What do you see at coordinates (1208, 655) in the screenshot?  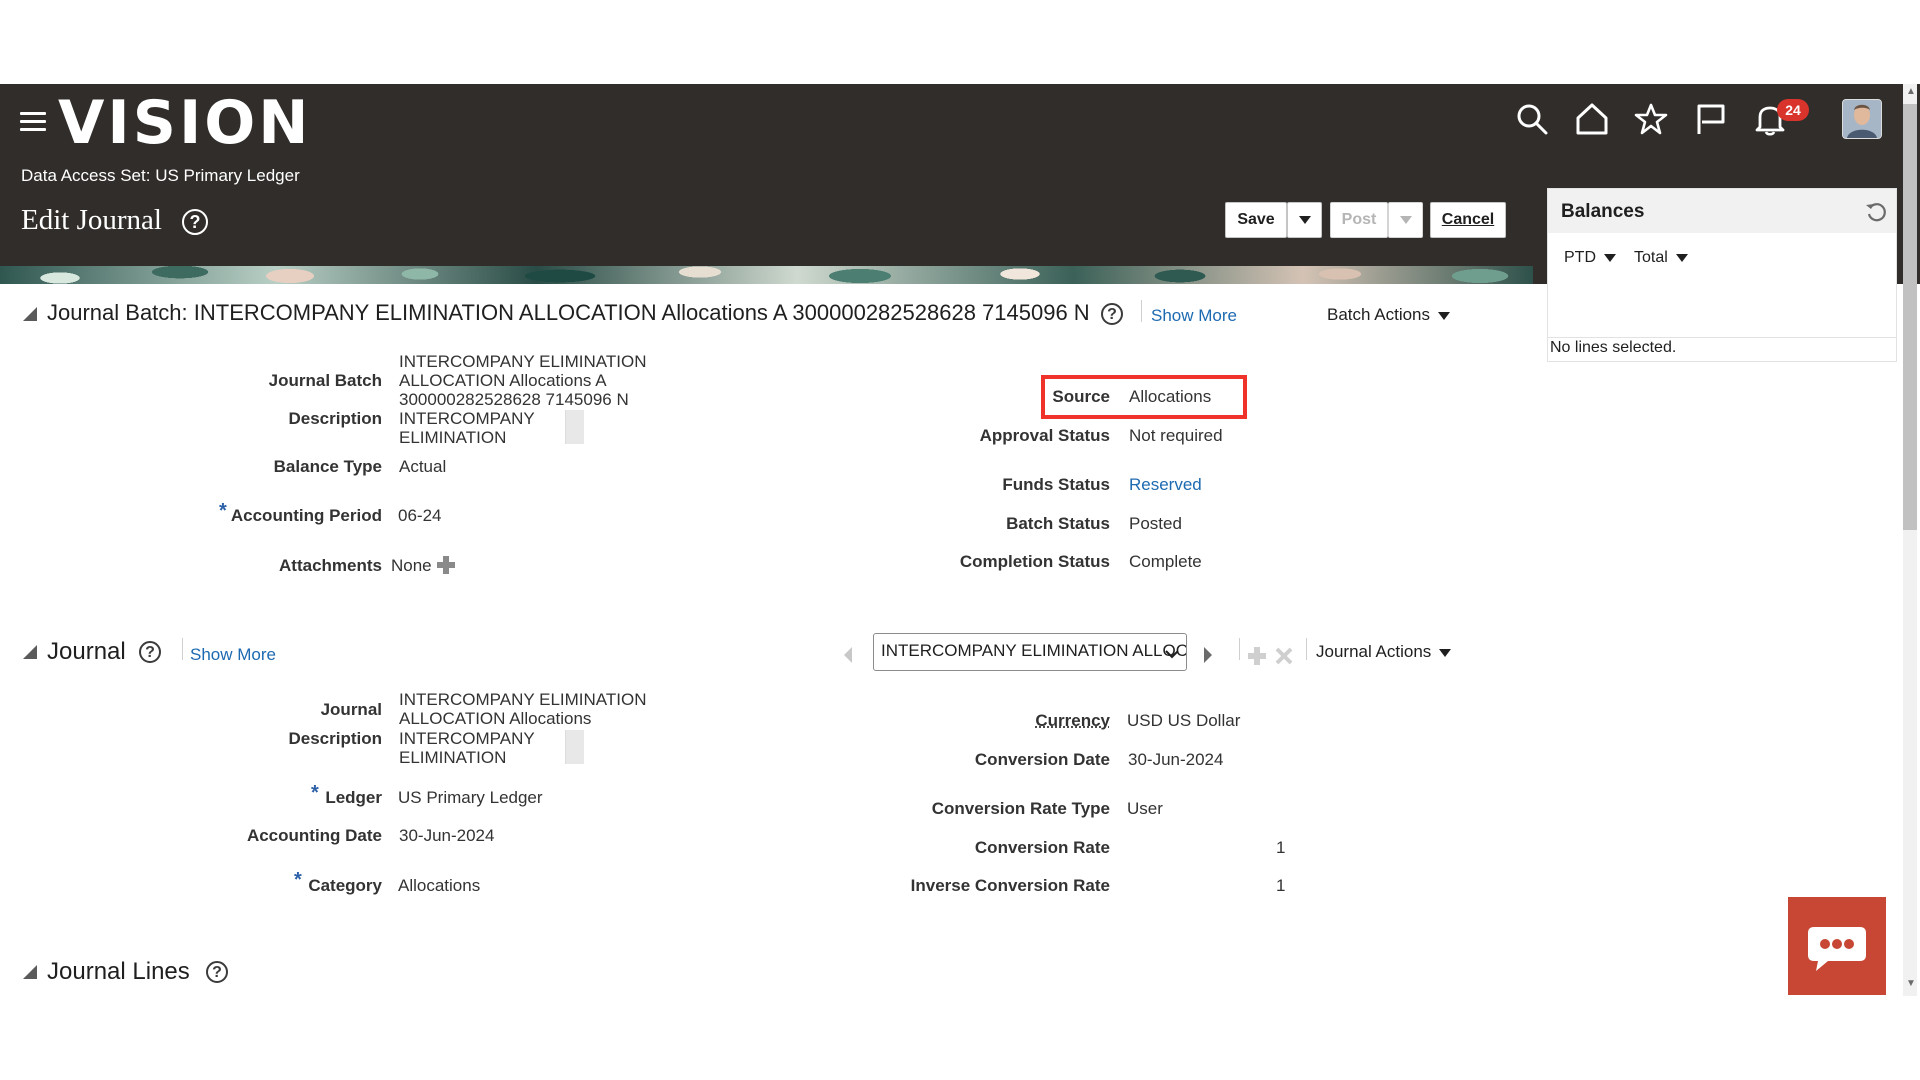 I see `next-journal-icon` at bounding box center [1208, 655].